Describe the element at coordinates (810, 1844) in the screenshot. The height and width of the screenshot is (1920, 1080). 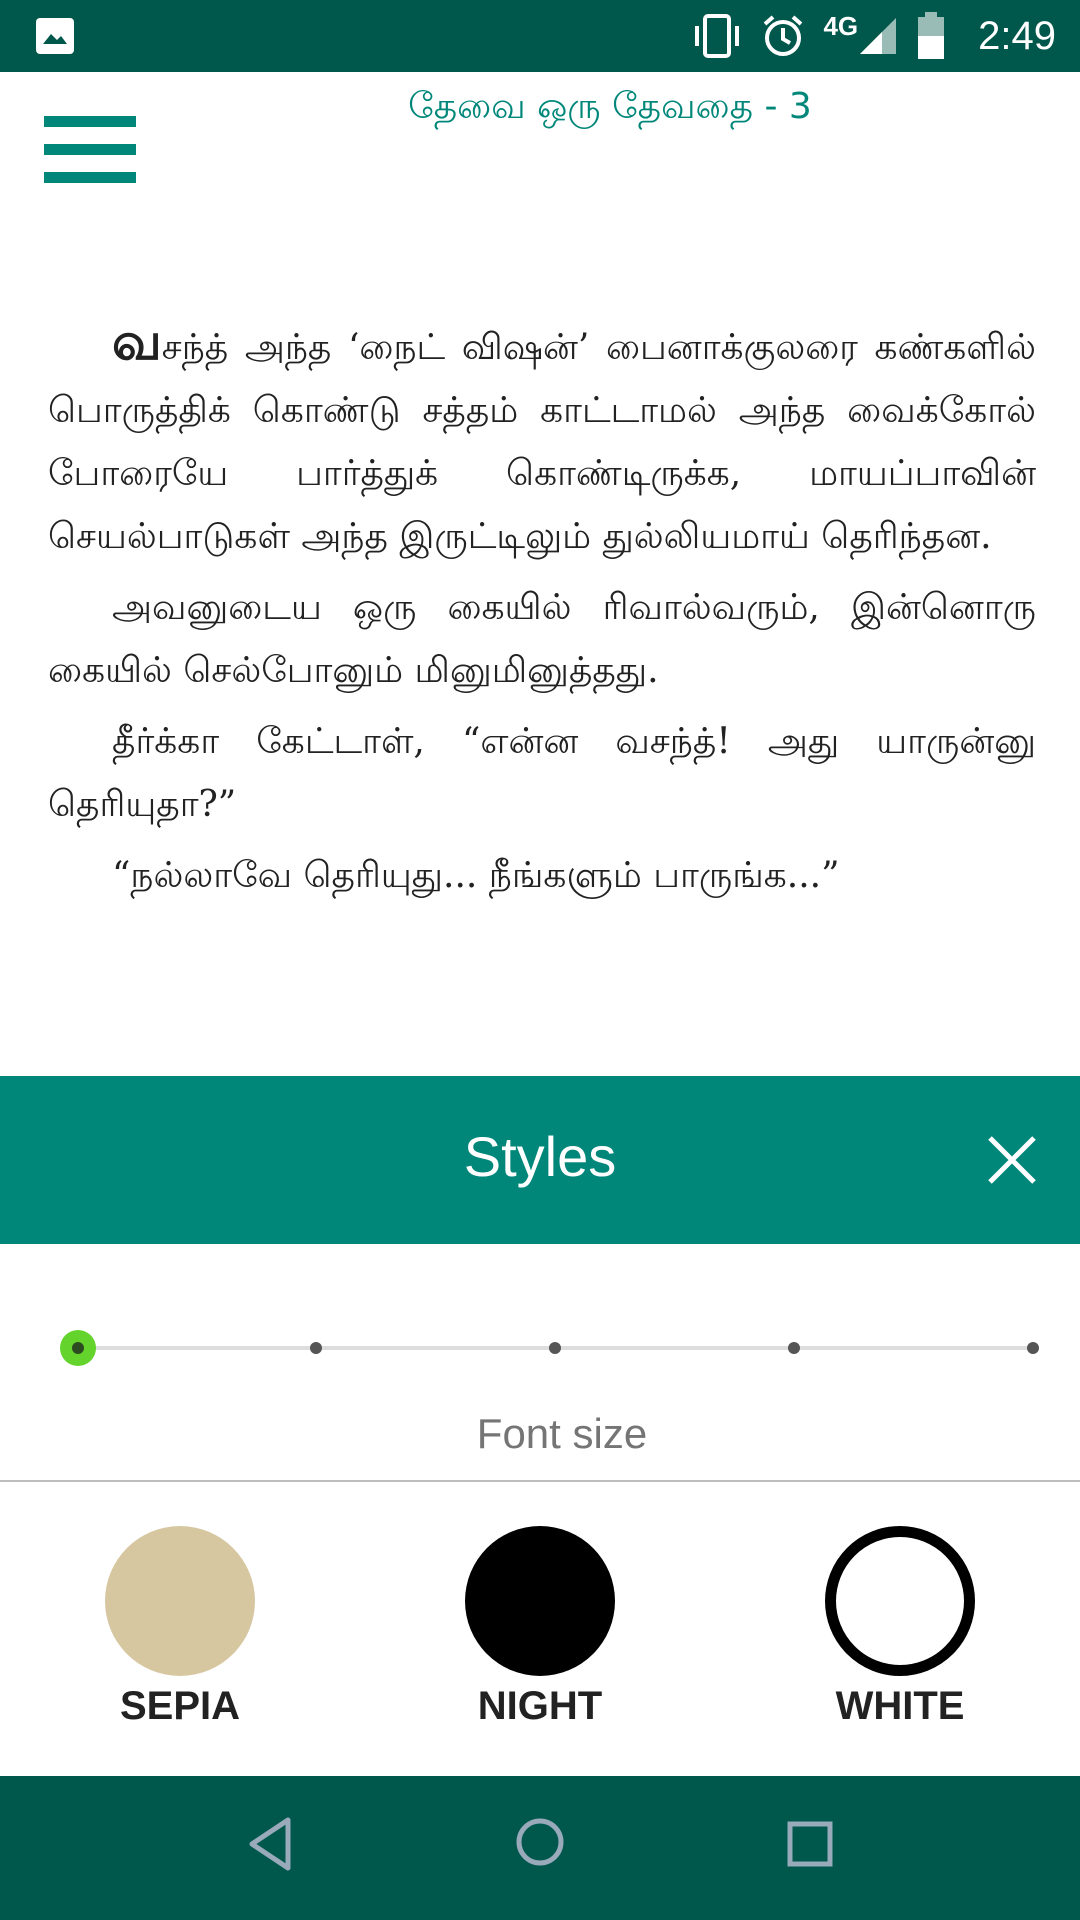
I see `recents-icon` at that location.